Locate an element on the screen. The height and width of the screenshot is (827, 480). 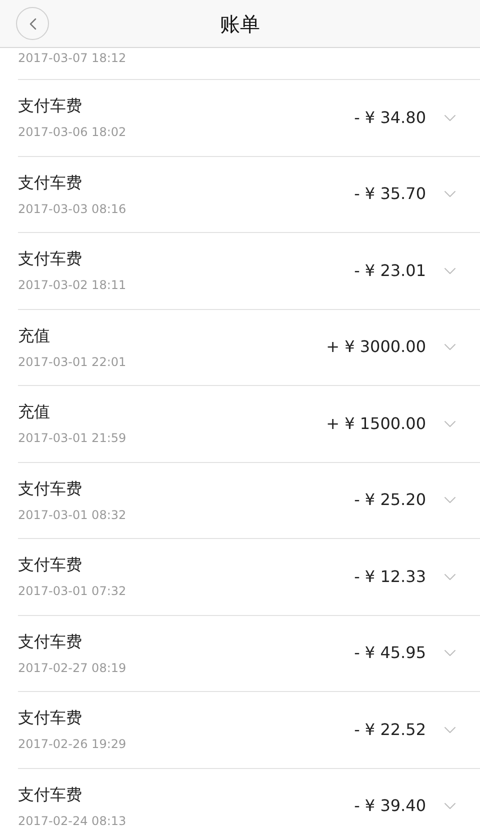
transaction-row: 支付车费 2017-03-01 08:32 - ¥ 25.20 is located at coordinates (249, 500).